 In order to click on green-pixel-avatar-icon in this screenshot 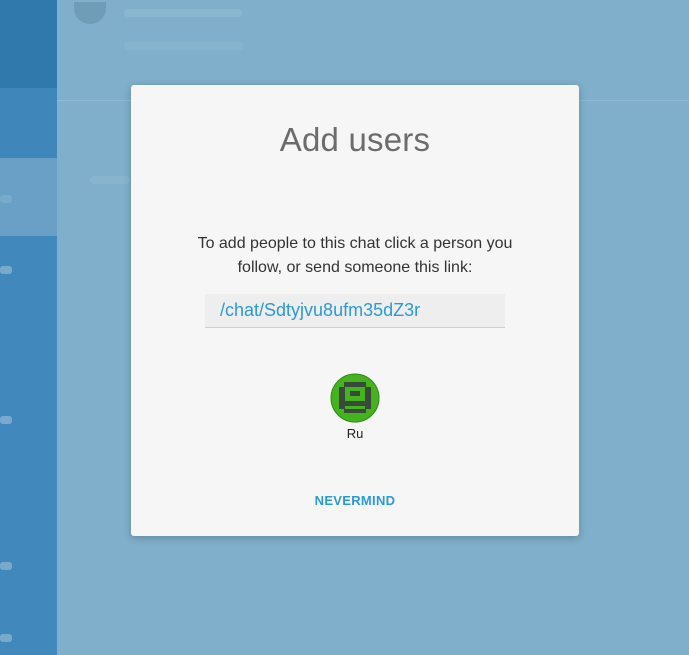, I will do `click(355, 398)`.